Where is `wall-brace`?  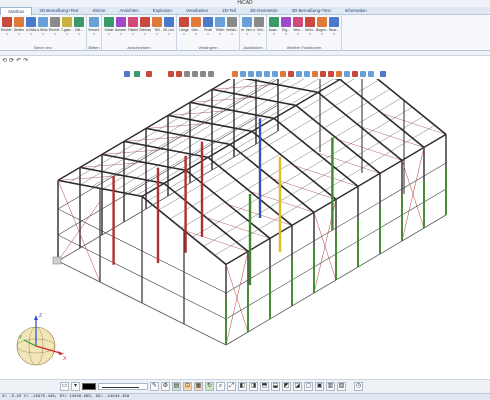
wall-brace is located at coordinates (413, 194).